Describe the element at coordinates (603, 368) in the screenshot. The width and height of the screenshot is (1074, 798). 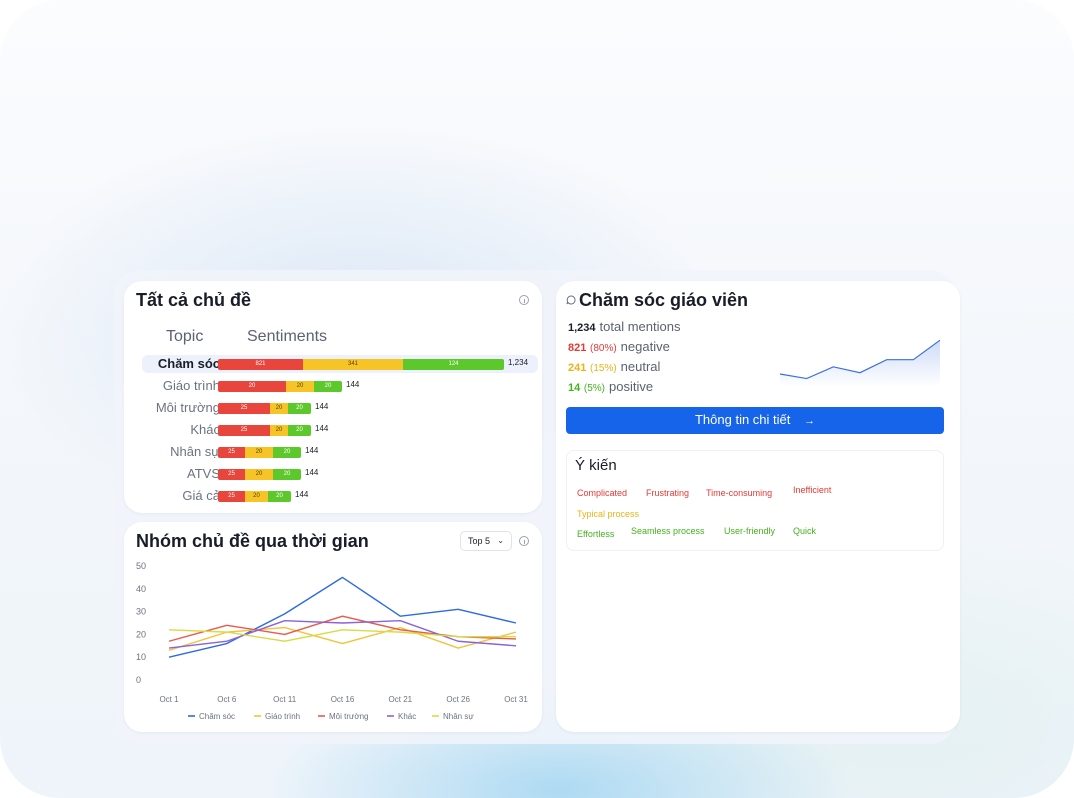
I see `neutral-percent: (15%)` at that location.